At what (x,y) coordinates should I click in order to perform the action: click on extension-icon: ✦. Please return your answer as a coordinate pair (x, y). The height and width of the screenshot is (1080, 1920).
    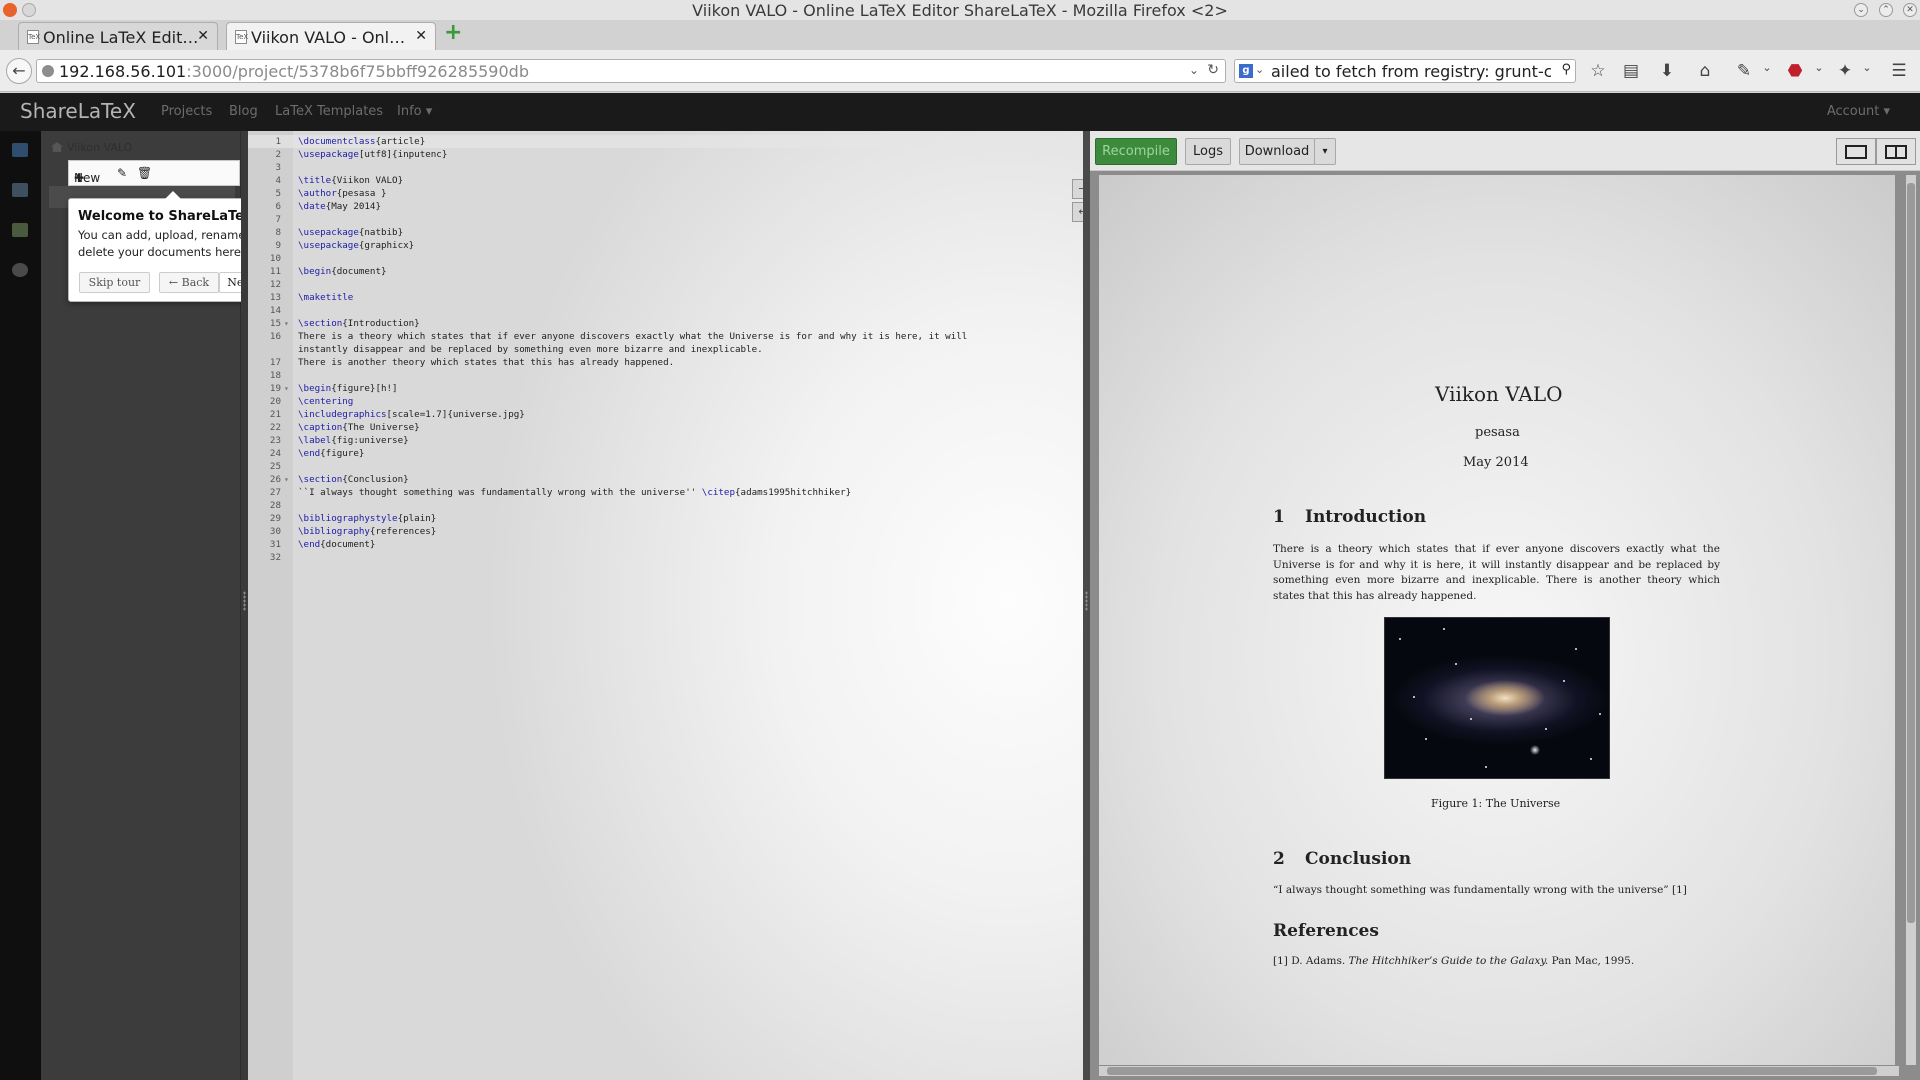
    Looking at the image, I should click on (1845, 71).